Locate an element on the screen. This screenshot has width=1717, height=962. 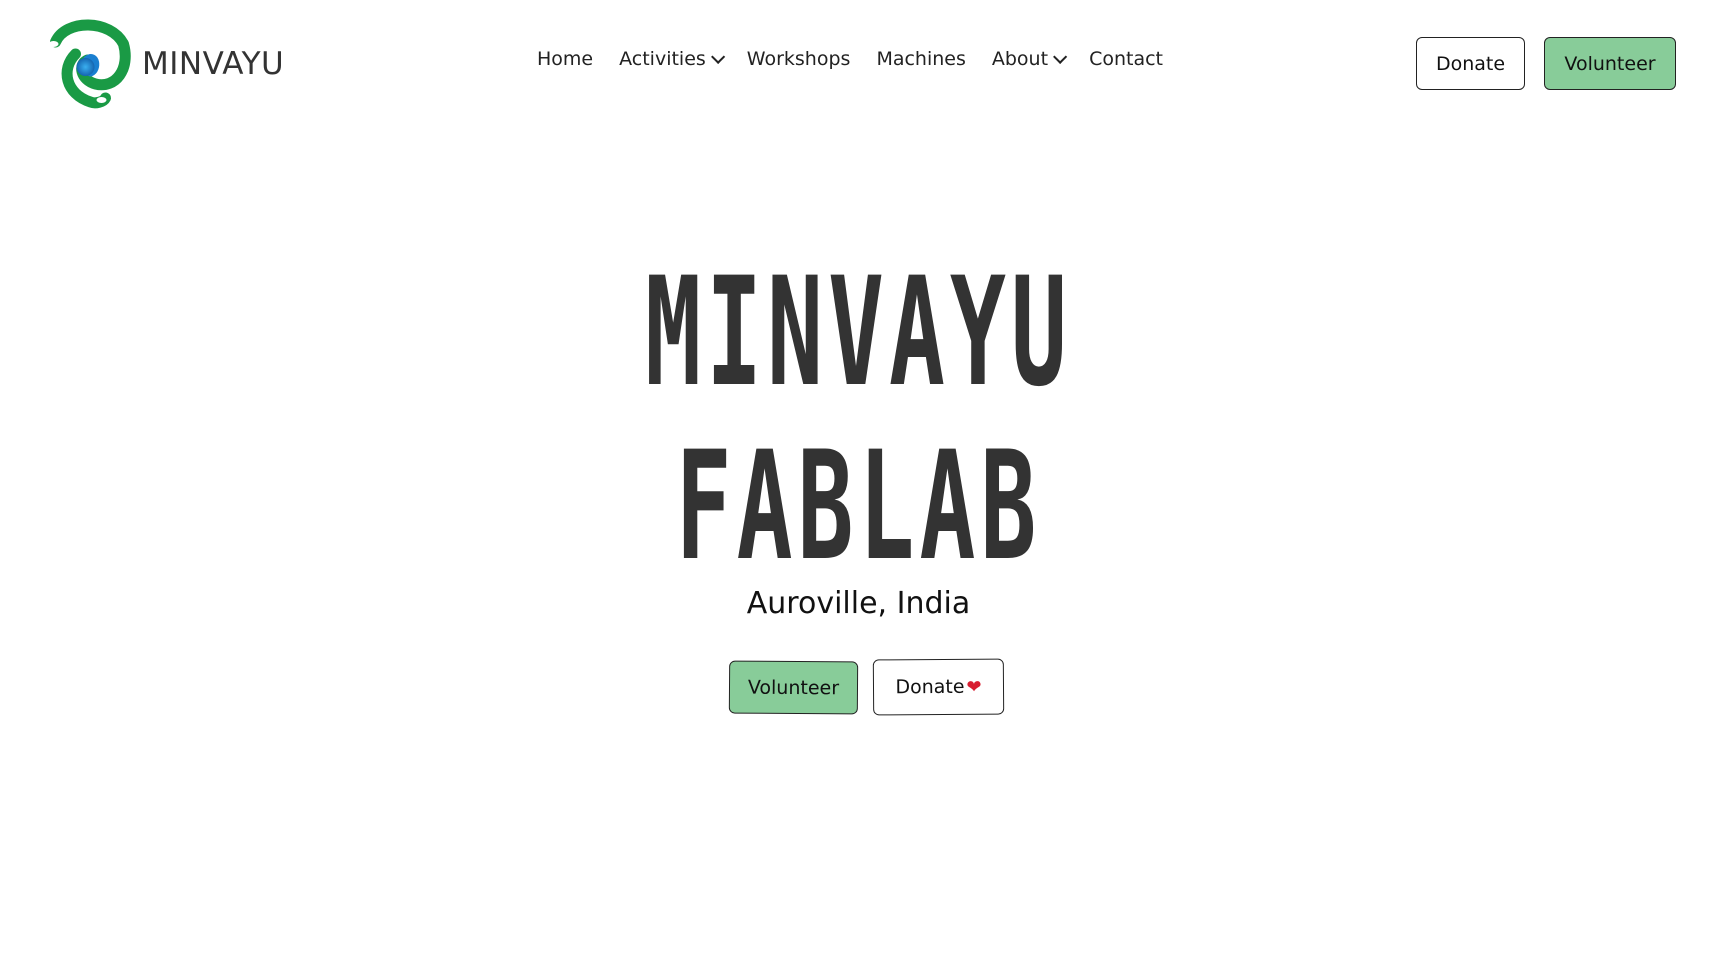
nav-about: About is located at coordinates (1029, 59).